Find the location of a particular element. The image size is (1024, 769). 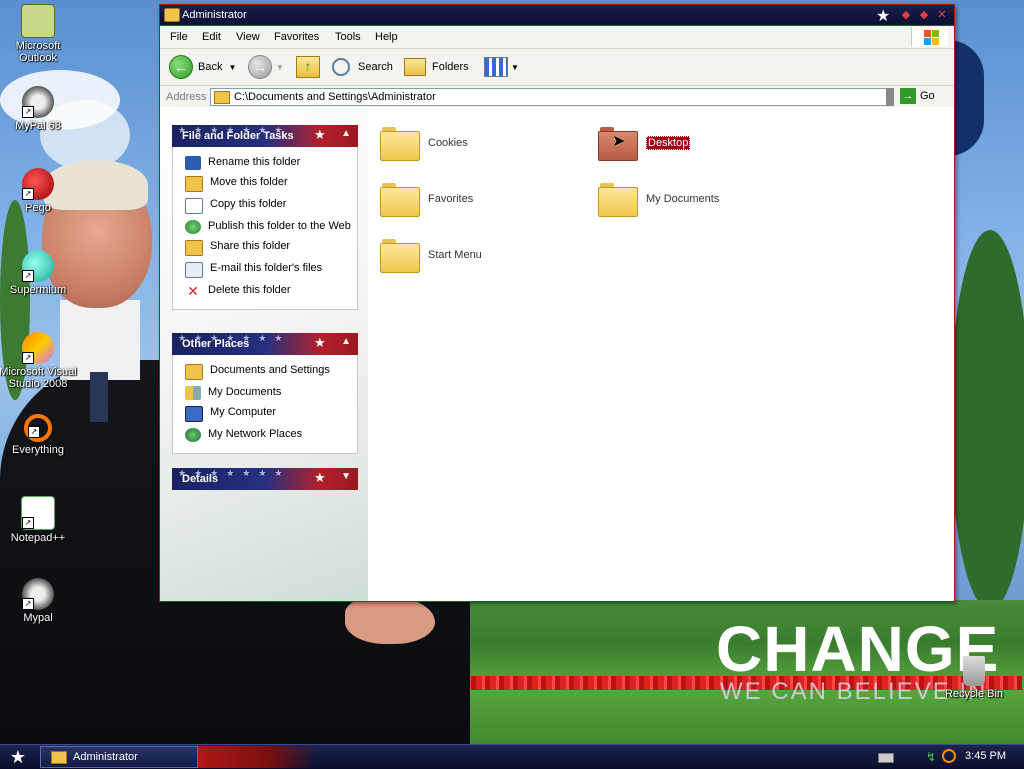

desktop-icon-notepadpp: ↗ Notepad++ is located at coordinates (39, 520).